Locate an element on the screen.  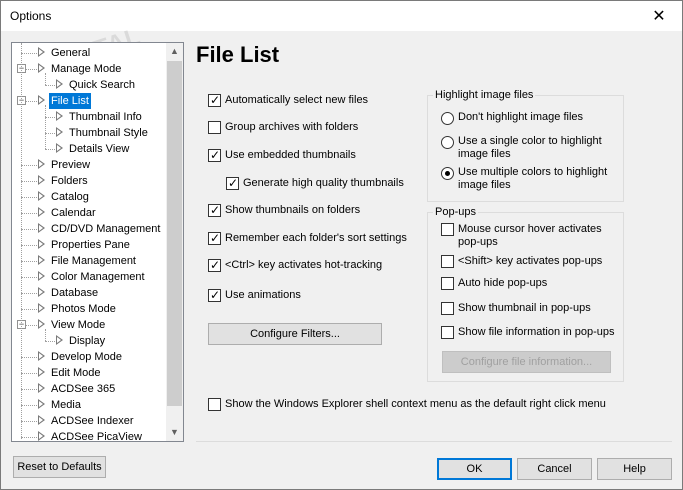
tree-scrollbar: ▲ ▼ is located at coordinates (174, 242).